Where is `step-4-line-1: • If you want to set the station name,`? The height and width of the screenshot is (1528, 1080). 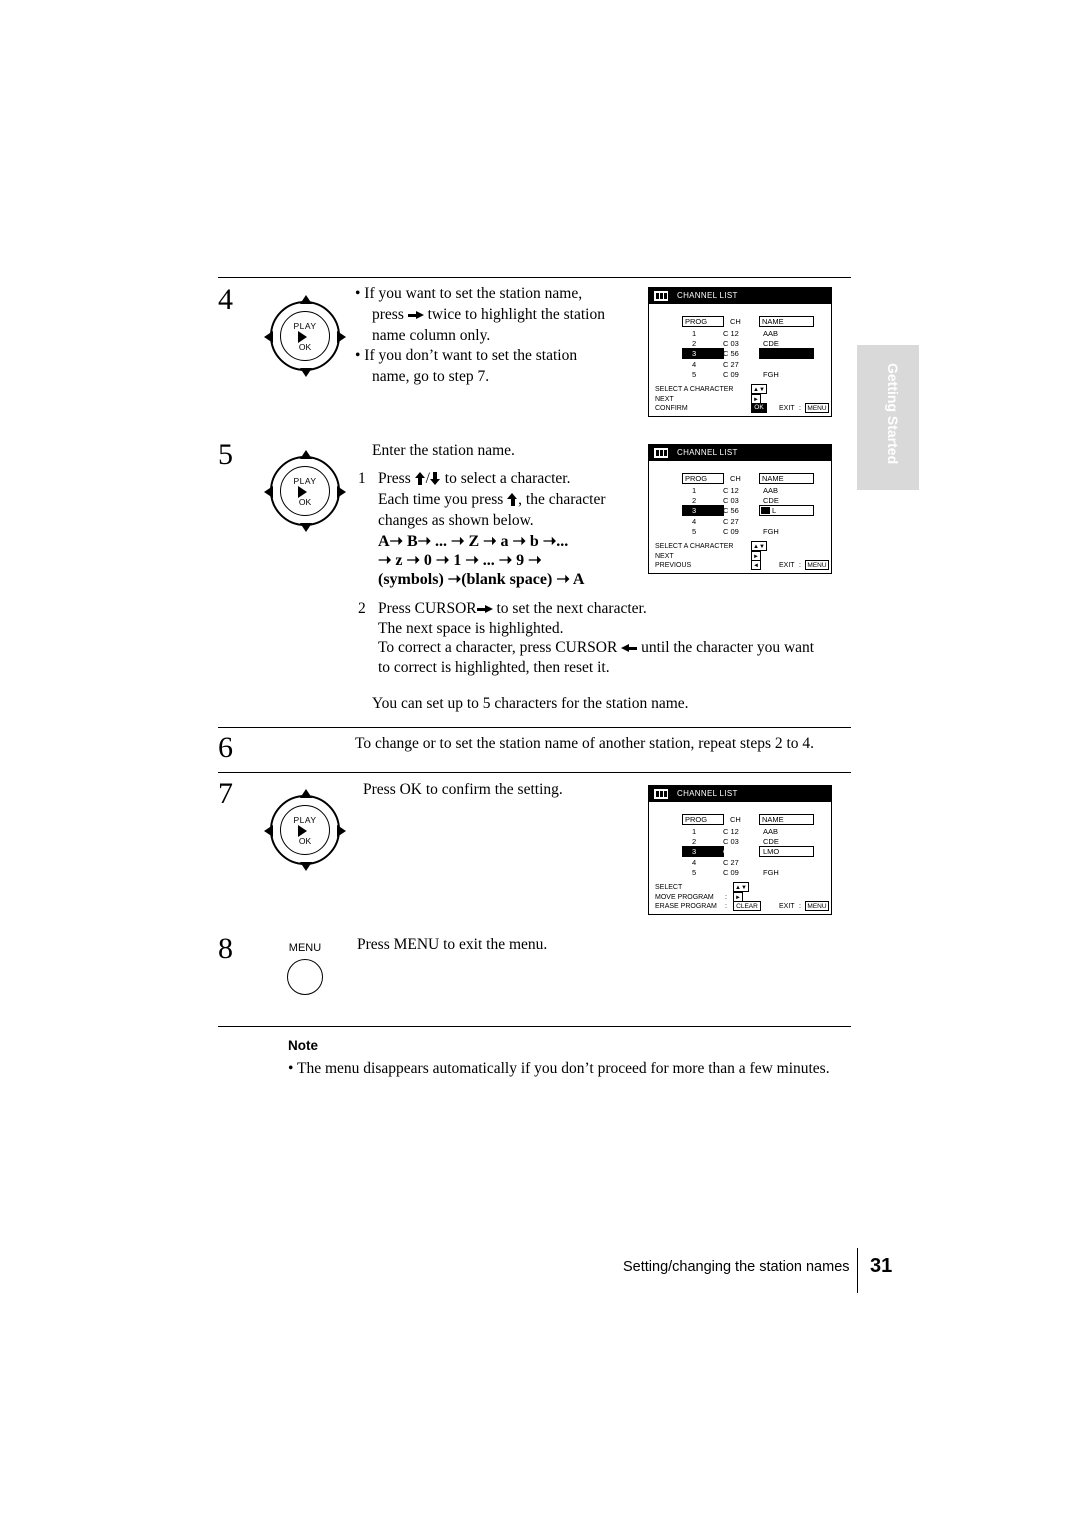 step-4-line-1: • If you want to set the station name, is located at coordinates (469, 293).